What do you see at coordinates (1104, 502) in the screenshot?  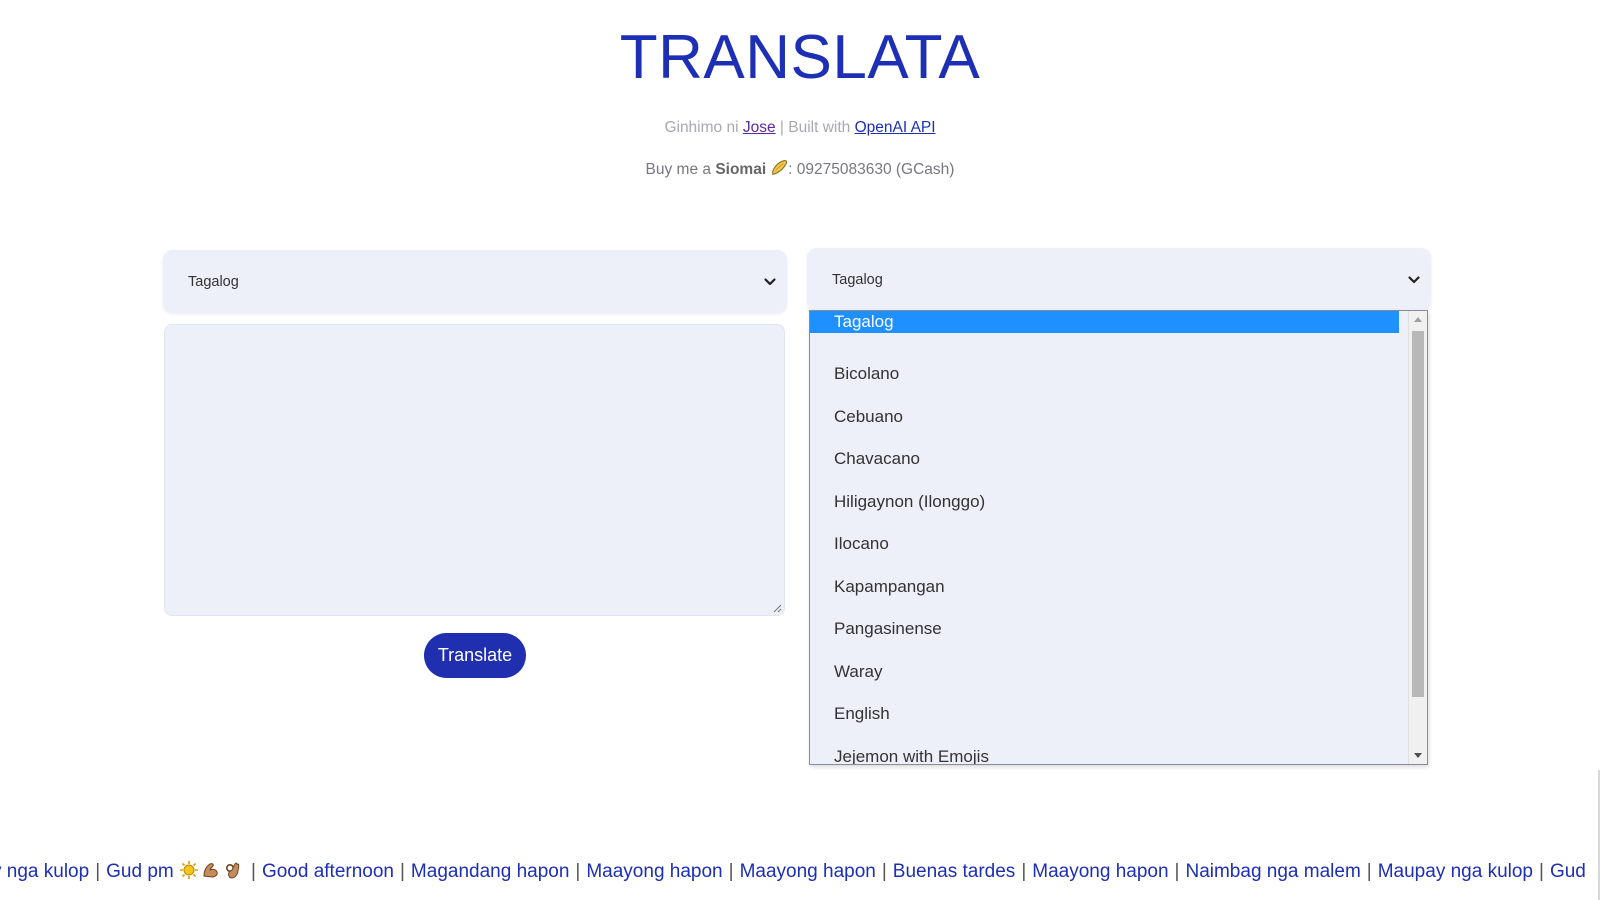 I see `language-option: Hiligaynon (Ilonggo)` at bounding box center [1104, 502].